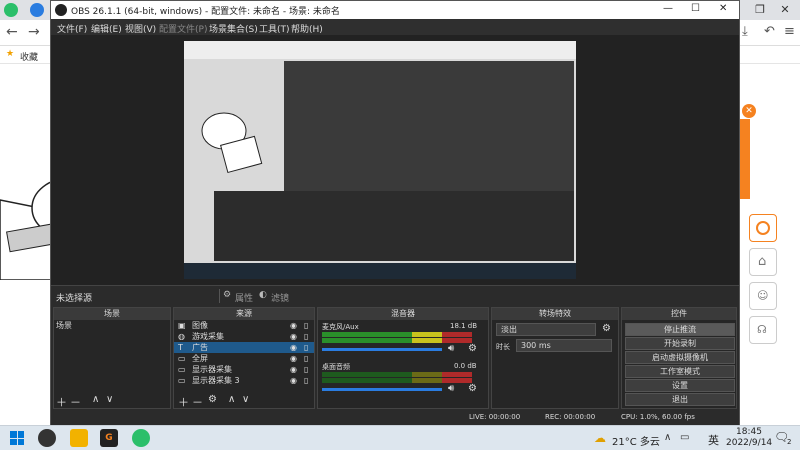 Image resolution: width=800 pixels, height=450 pixels. I want to click on source-toolbar: 未选择源 ⚙ 属性 ◐ 滤镜, so click(395, 295).